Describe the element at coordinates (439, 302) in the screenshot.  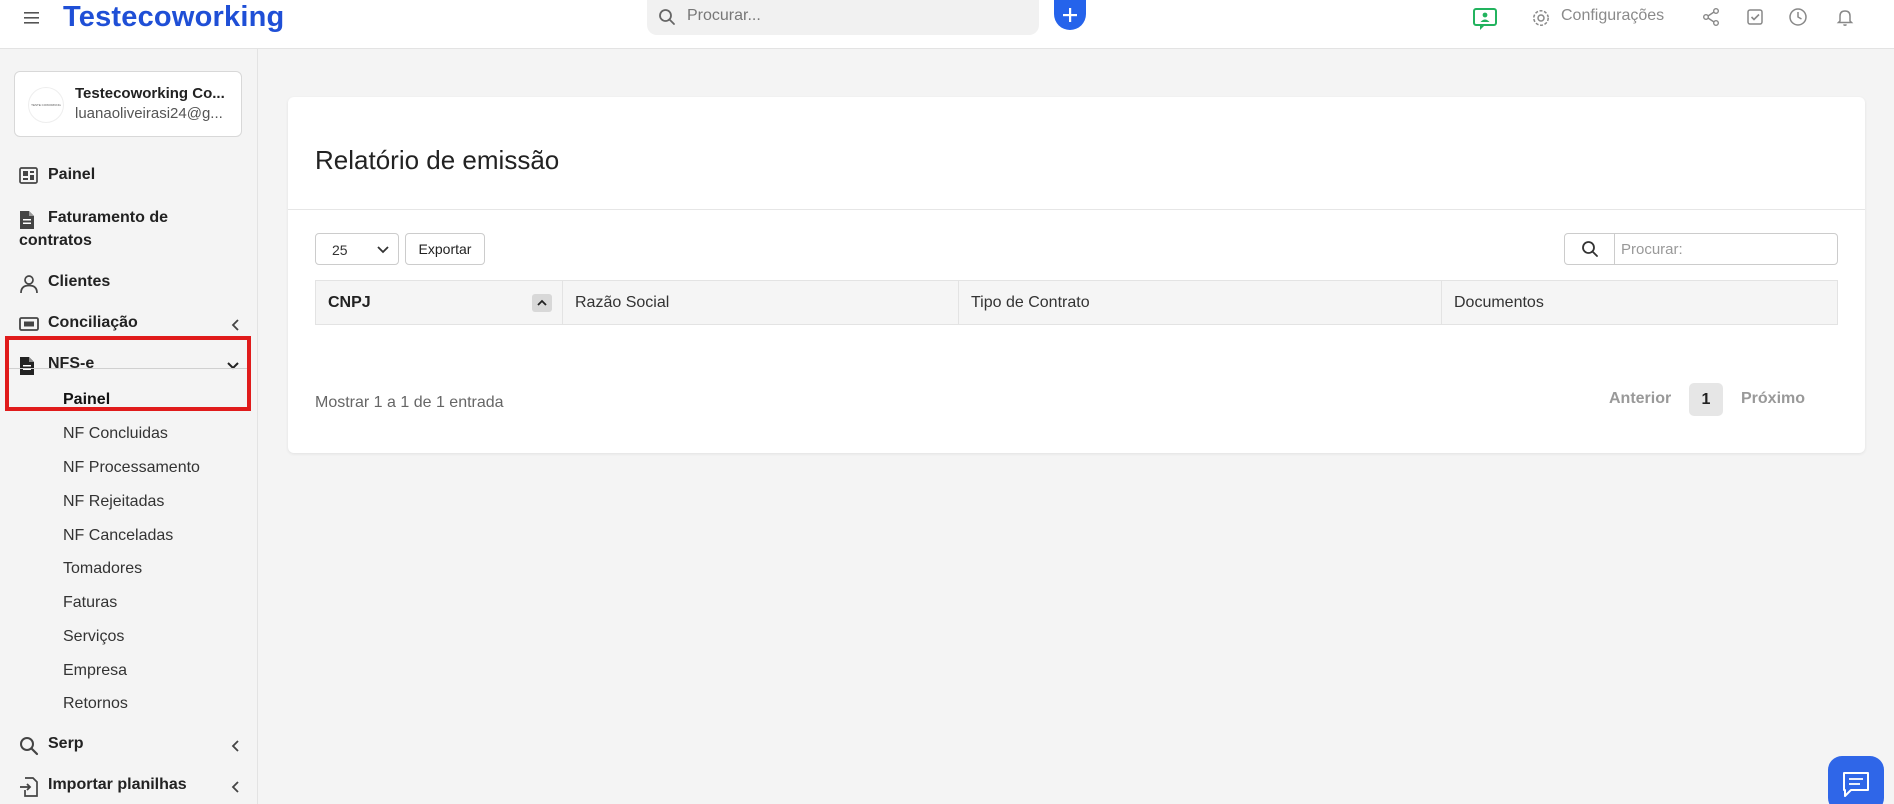
I see `column-header-cnpj: CNPJ` at that location.